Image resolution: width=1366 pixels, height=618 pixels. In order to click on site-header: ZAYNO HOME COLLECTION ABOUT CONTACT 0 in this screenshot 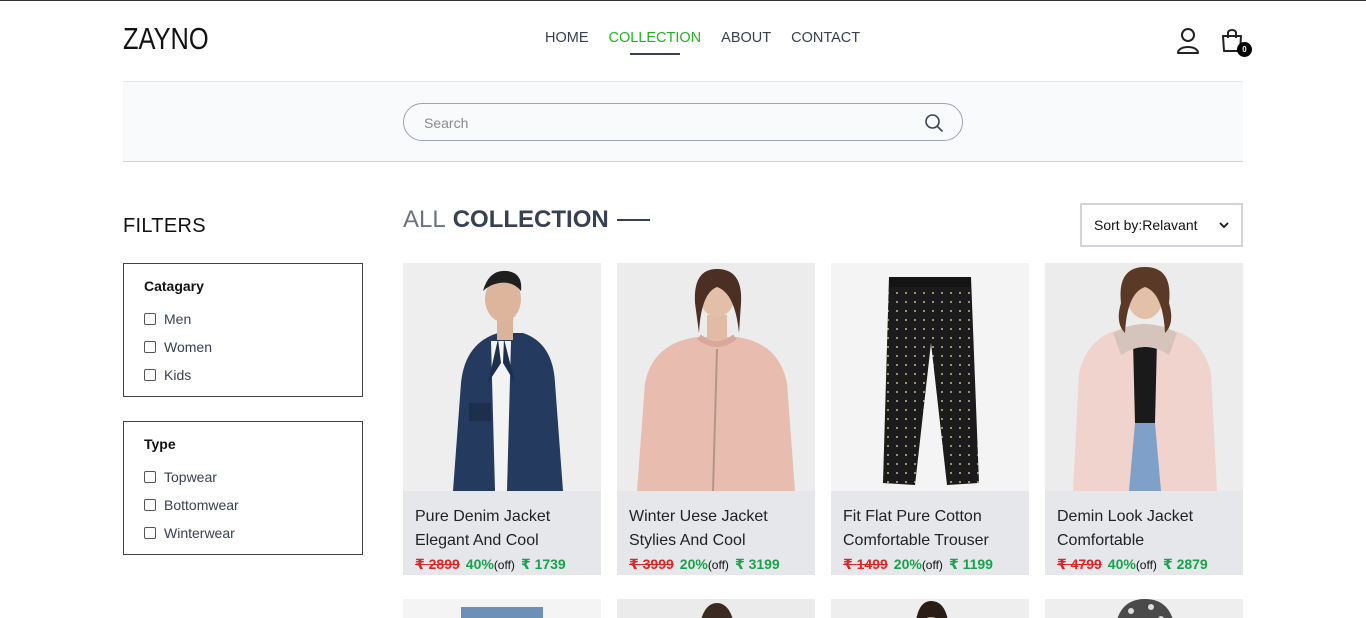, I will do `click(687, 41)`.